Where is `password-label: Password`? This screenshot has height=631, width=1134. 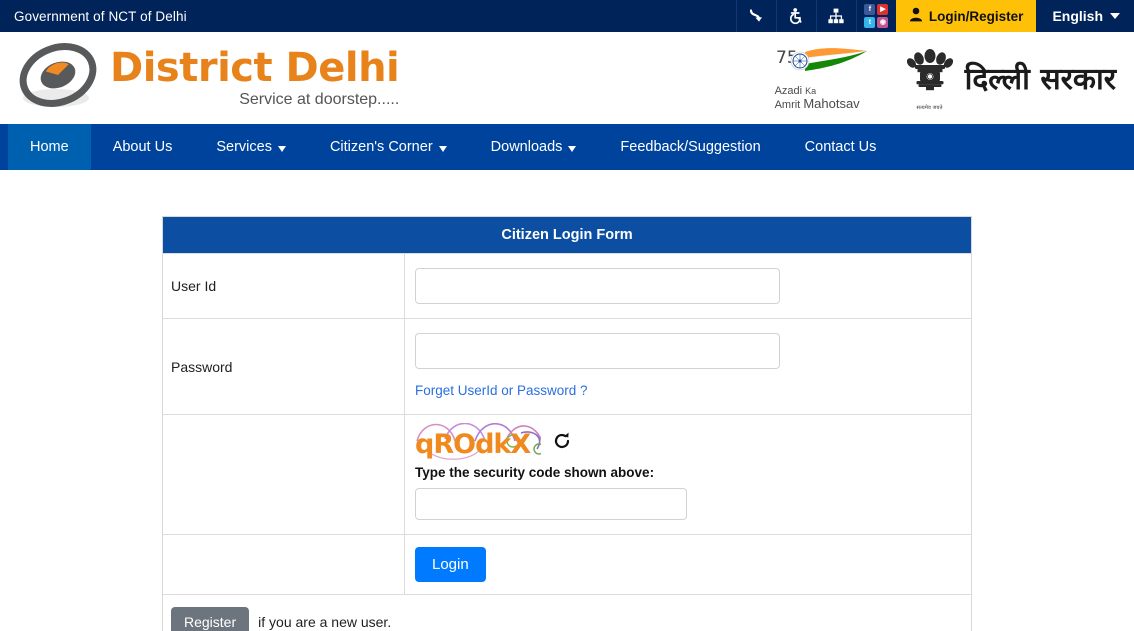 password-label: Password is located at coordinates (284, 366).